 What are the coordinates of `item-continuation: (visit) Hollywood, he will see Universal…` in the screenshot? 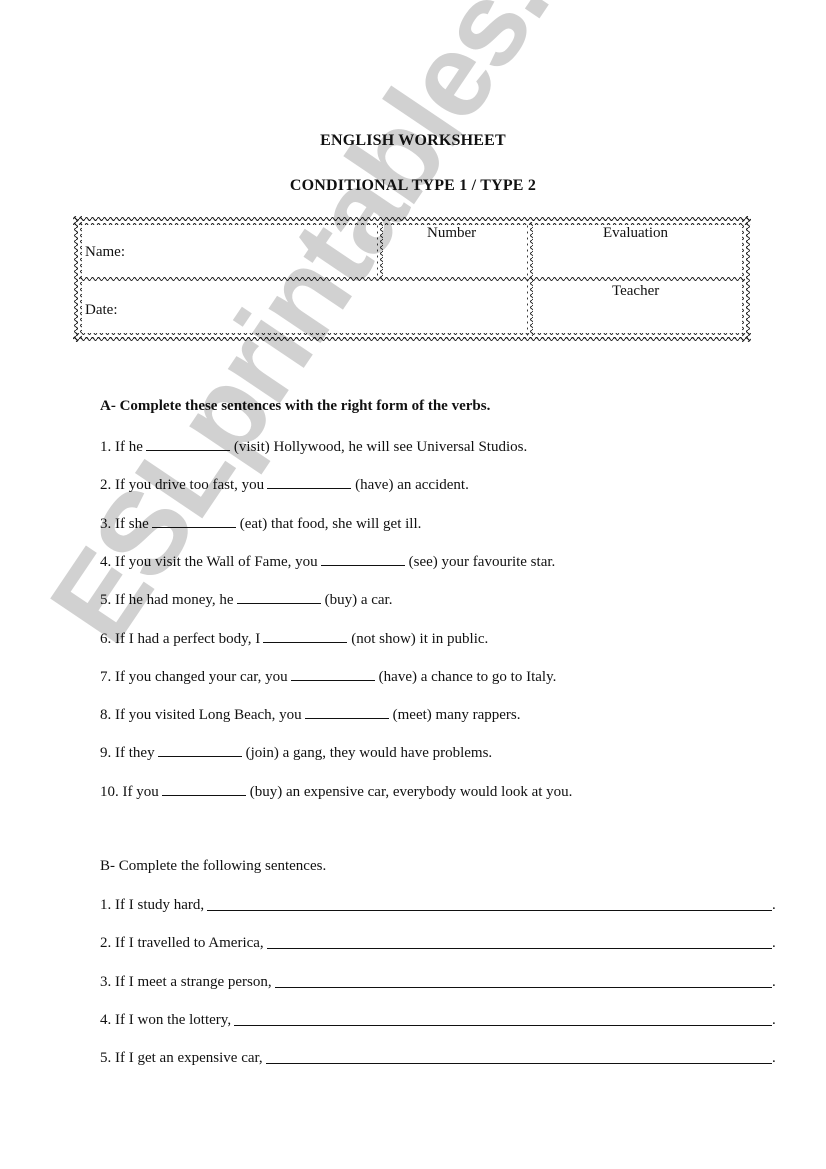 It's located at (380, 447).